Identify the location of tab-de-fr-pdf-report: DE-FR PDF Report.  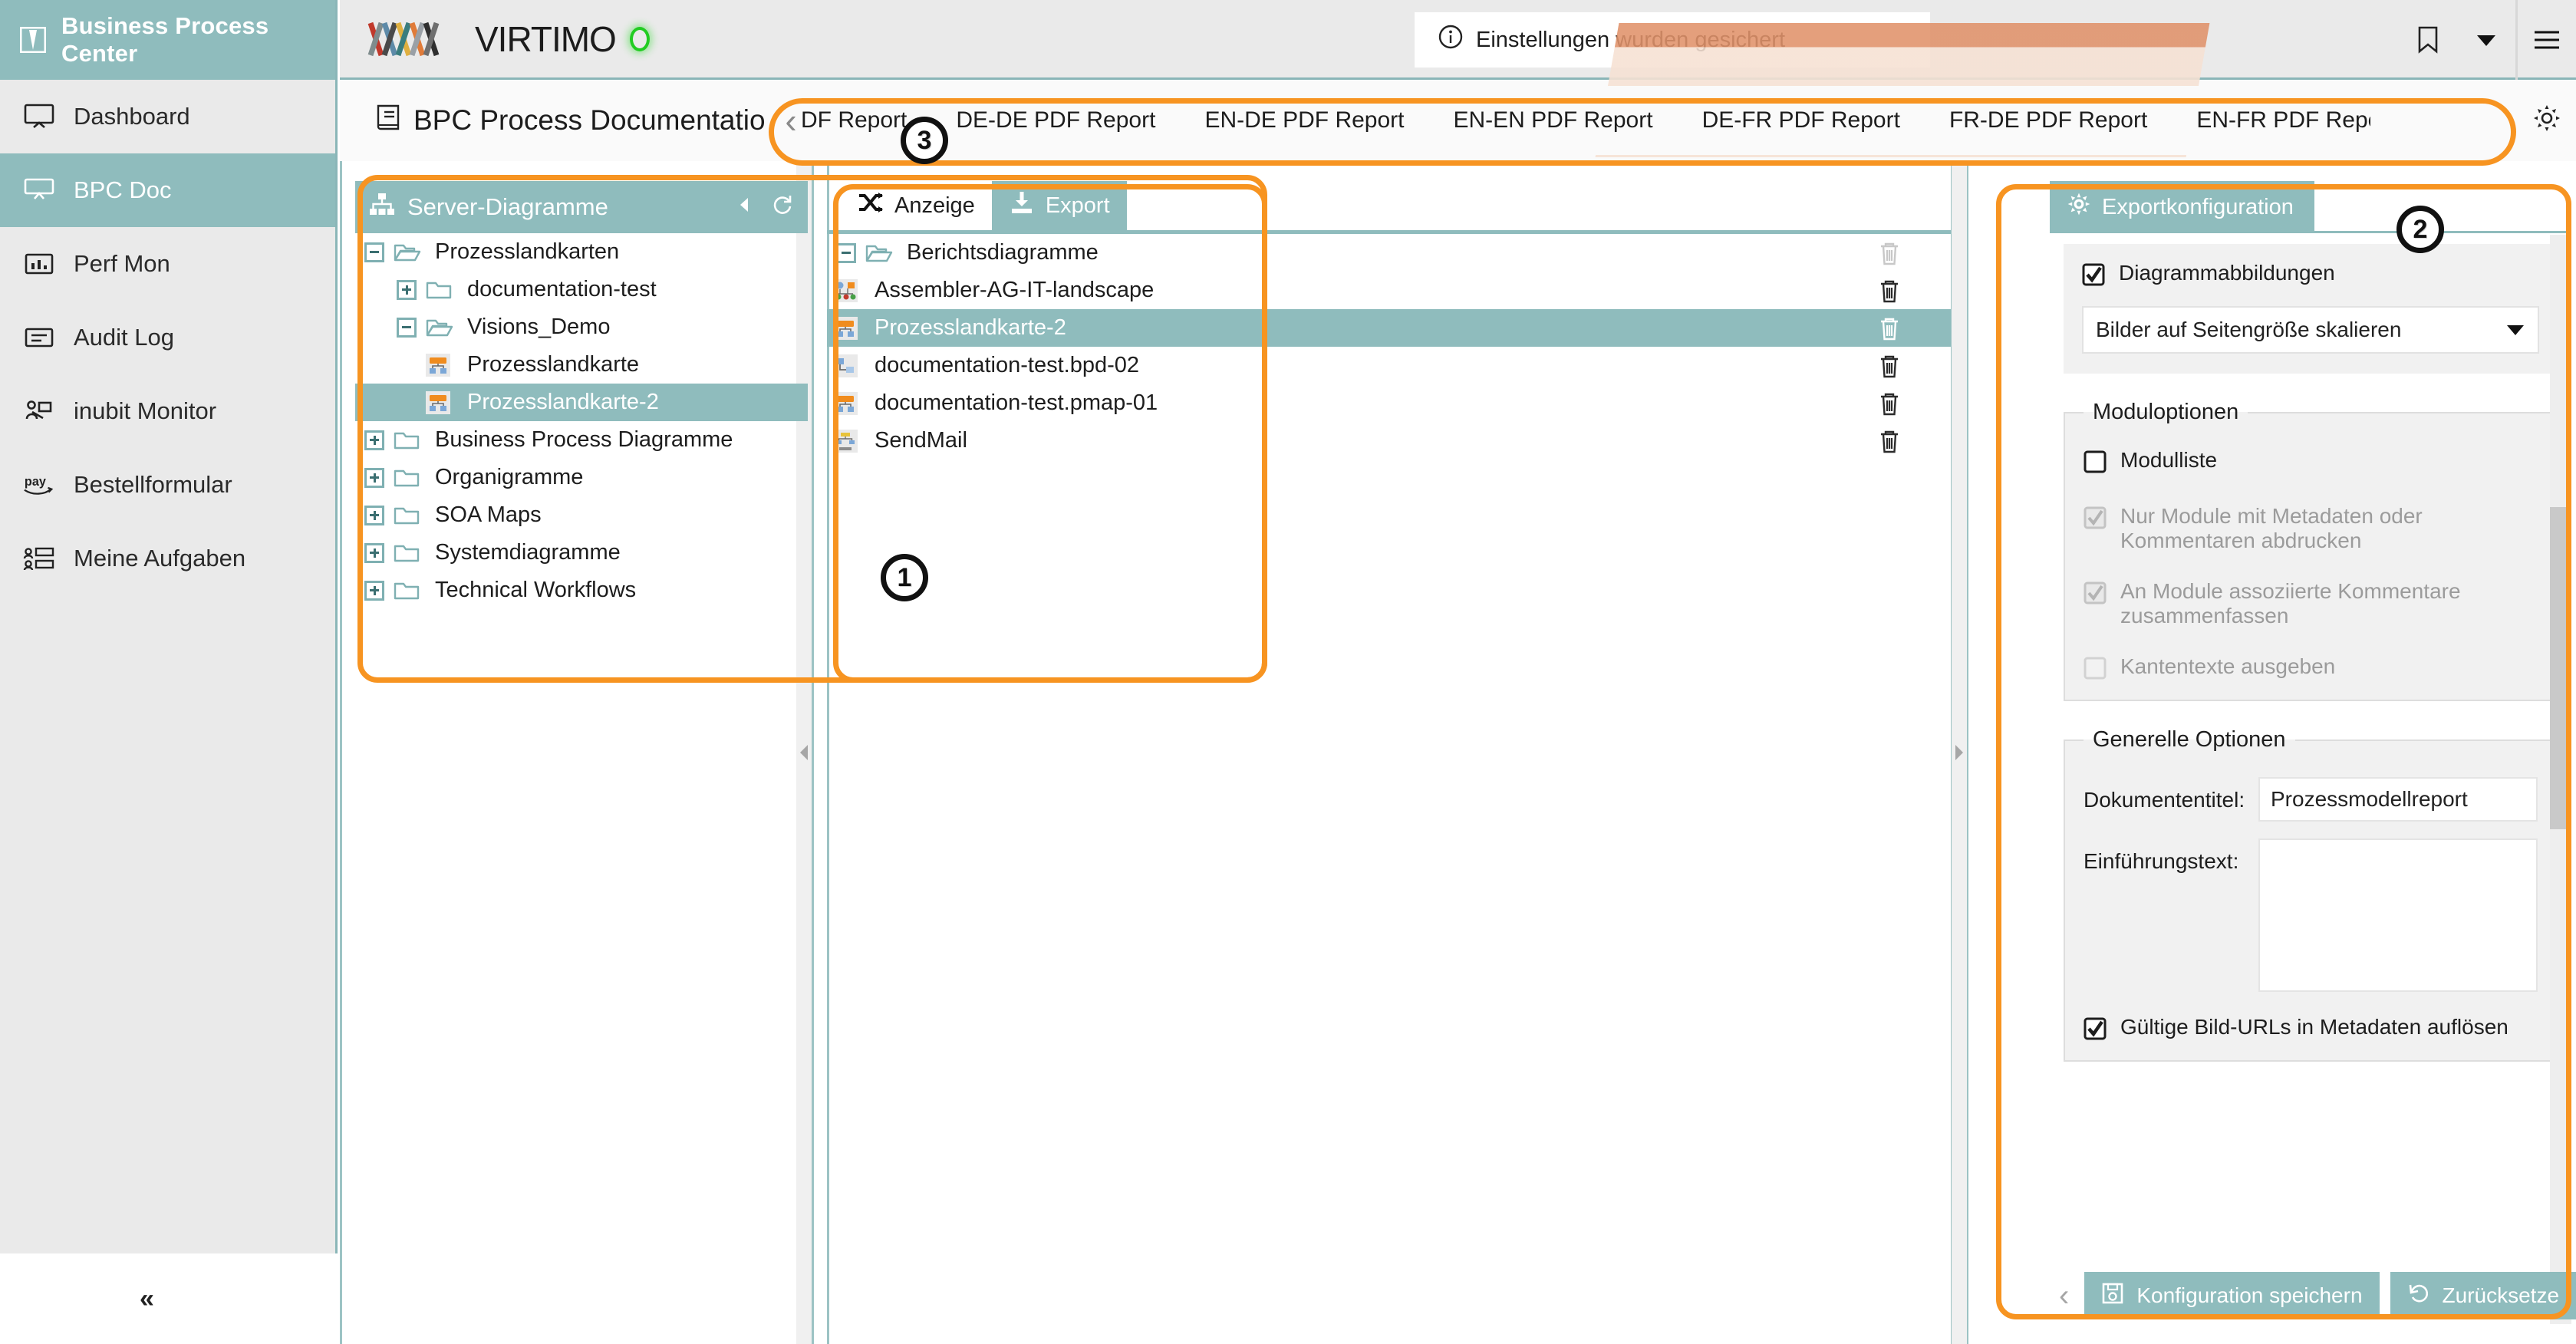
(1801, 120).